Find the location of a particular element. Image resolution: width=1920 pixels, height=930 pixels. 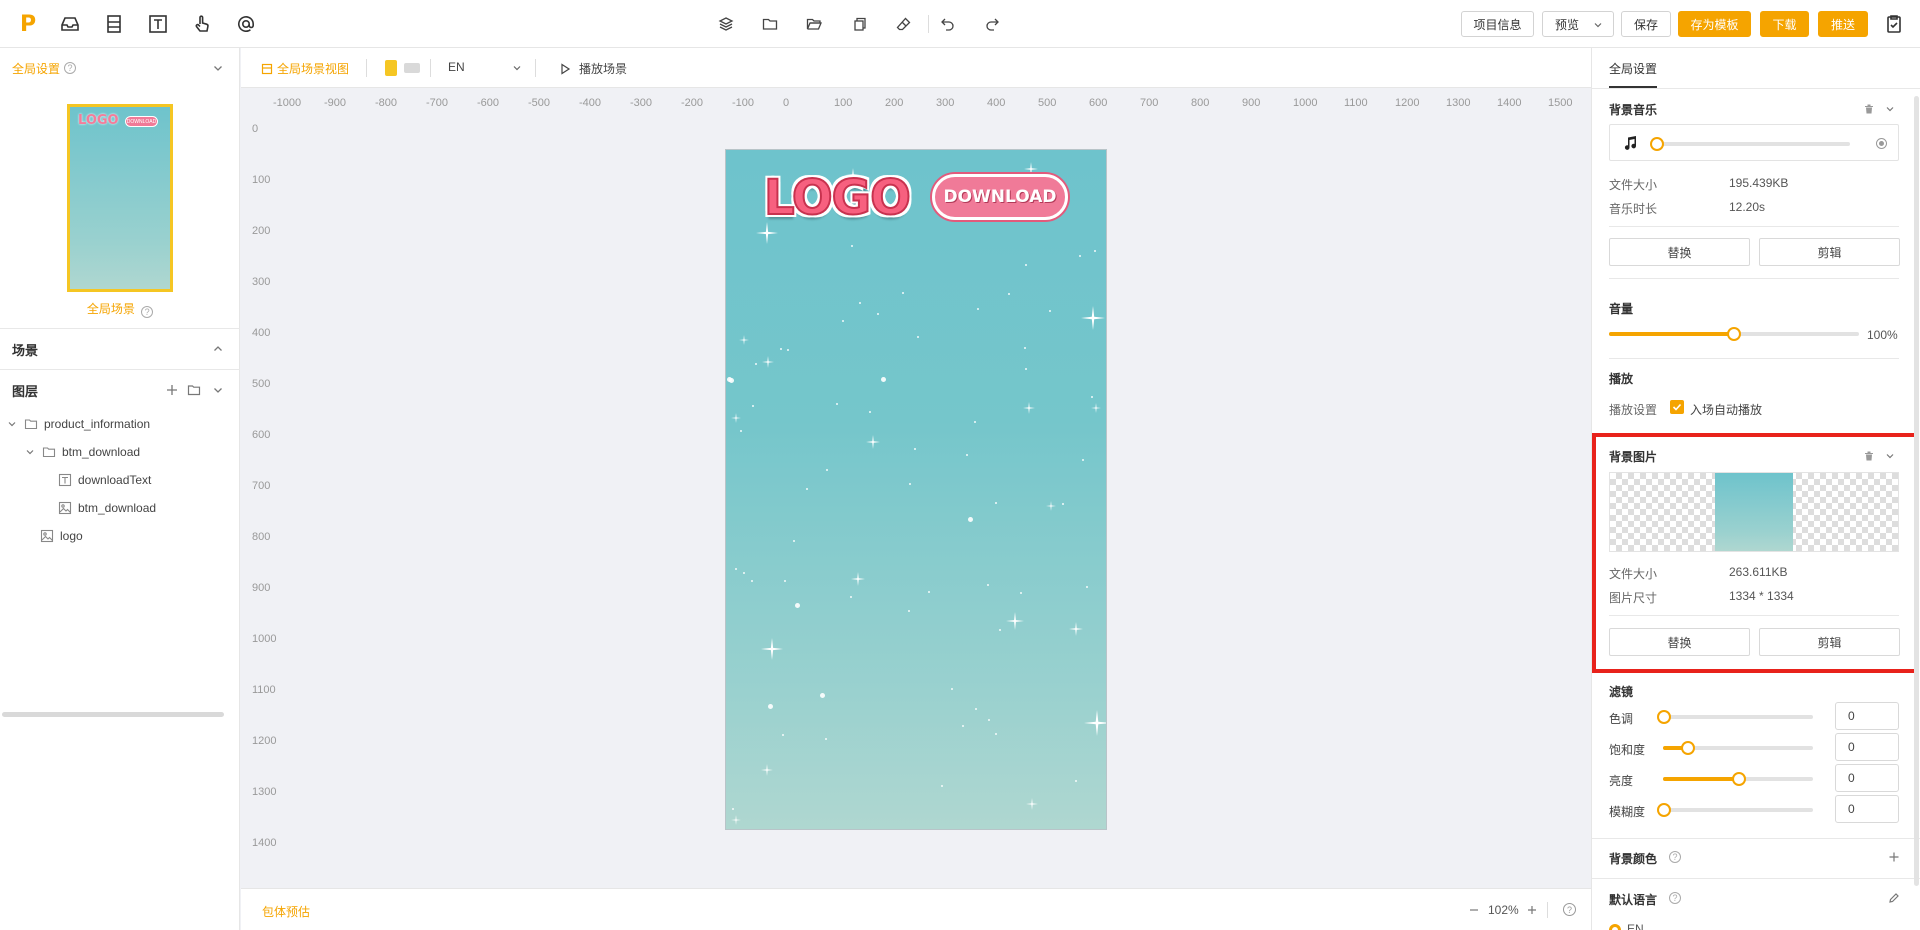

logo-image: LOGO is located at coordinates (837, 198).